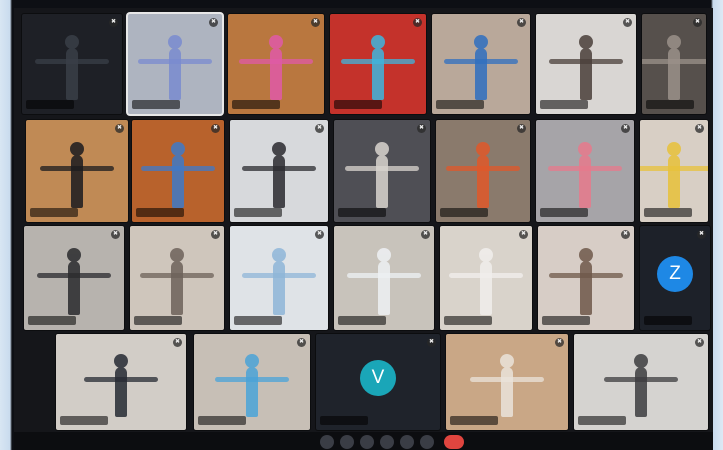 The width and height of the screenshot is (723, 450). I want to click on participant-avatar: V, so click(378, 378).